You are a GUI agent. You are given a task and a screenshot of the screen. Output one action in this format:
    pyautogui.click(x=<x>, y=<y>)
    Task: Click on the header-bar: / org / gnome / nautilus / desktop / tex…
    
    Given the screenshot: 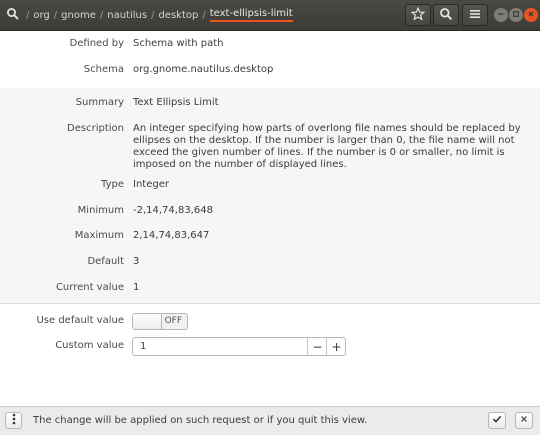 What is the action you would take?
    pyautogui.click(x=270, y=15)
    